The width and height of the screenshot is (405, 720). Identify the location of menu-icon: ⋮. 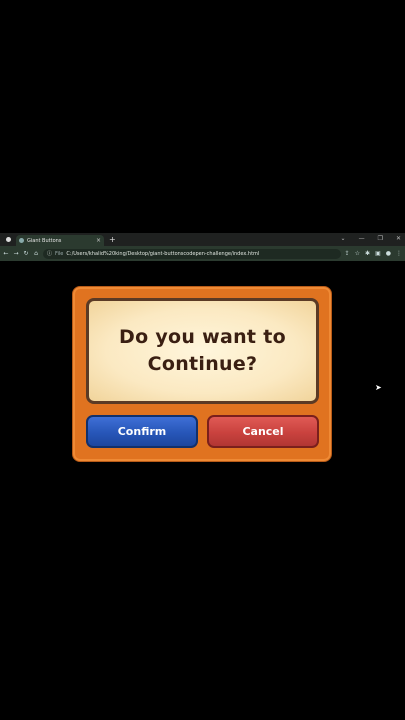
(399, 253).